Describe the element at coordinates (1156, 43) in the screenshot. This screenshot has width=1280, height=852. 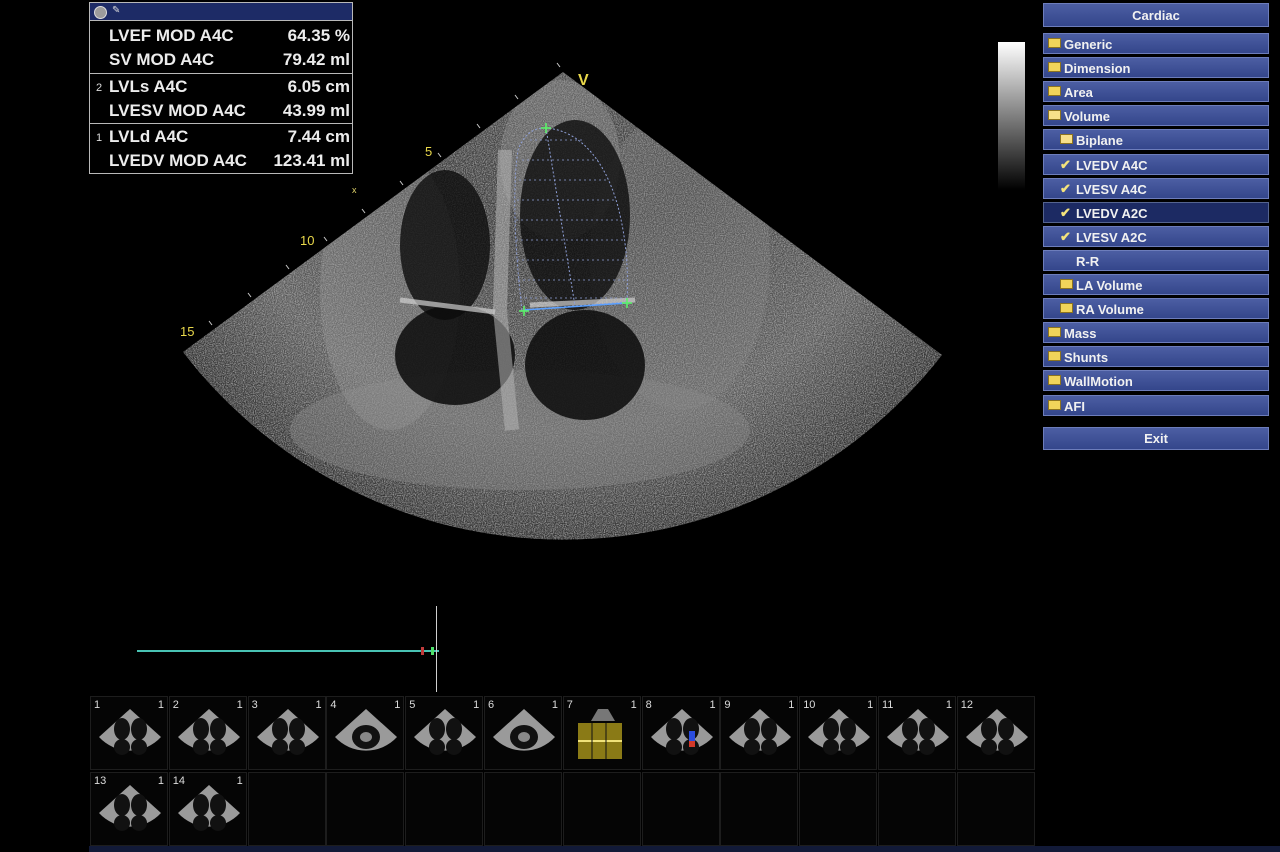
I see `menu-item-generic: Generic` at that location.